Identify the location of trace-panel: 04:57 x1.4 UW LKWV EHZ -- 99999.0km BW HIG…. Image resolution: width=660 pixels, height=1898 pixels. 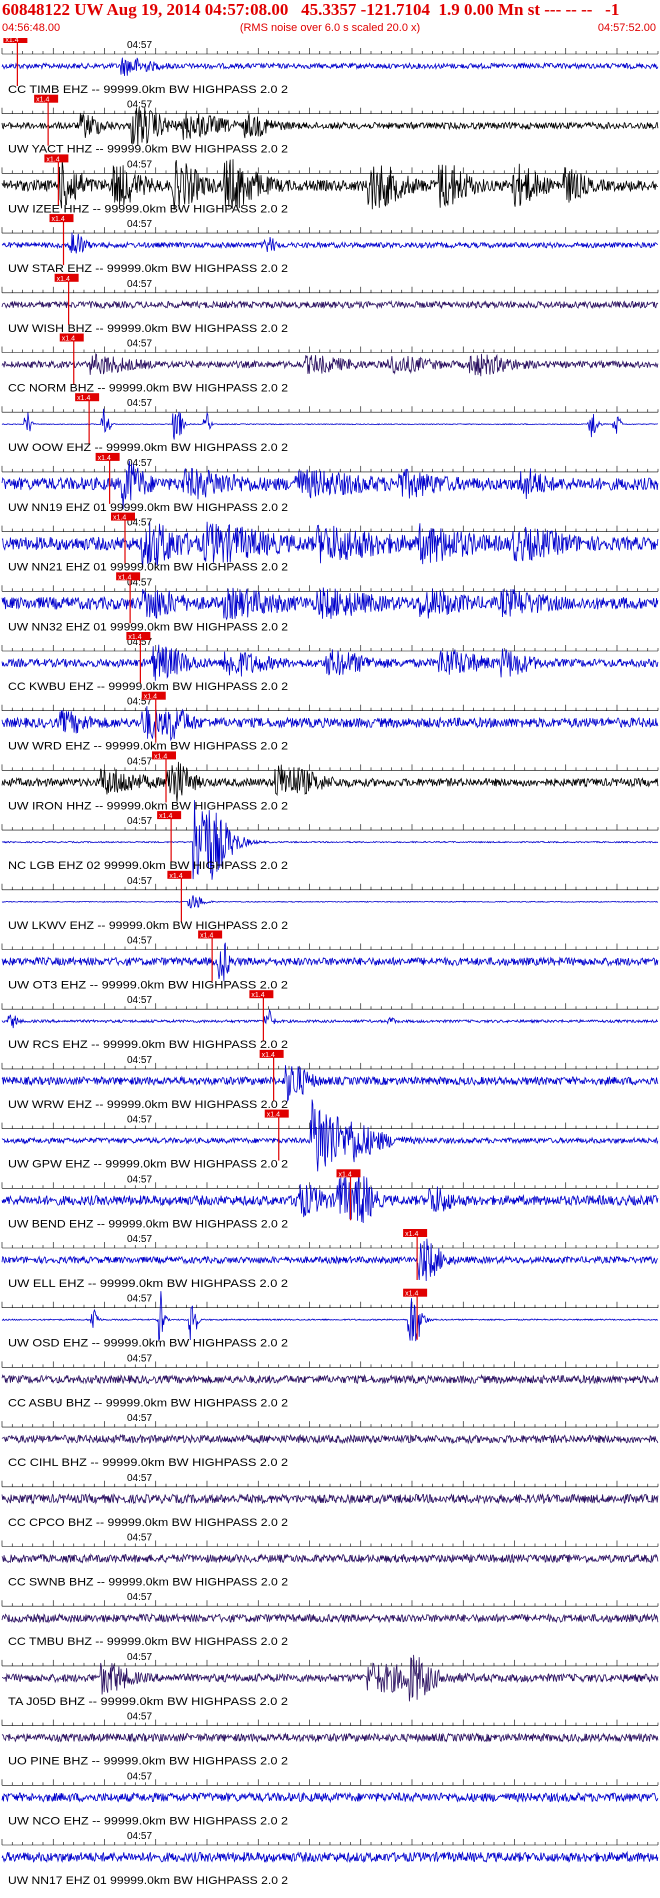
(330, 901).